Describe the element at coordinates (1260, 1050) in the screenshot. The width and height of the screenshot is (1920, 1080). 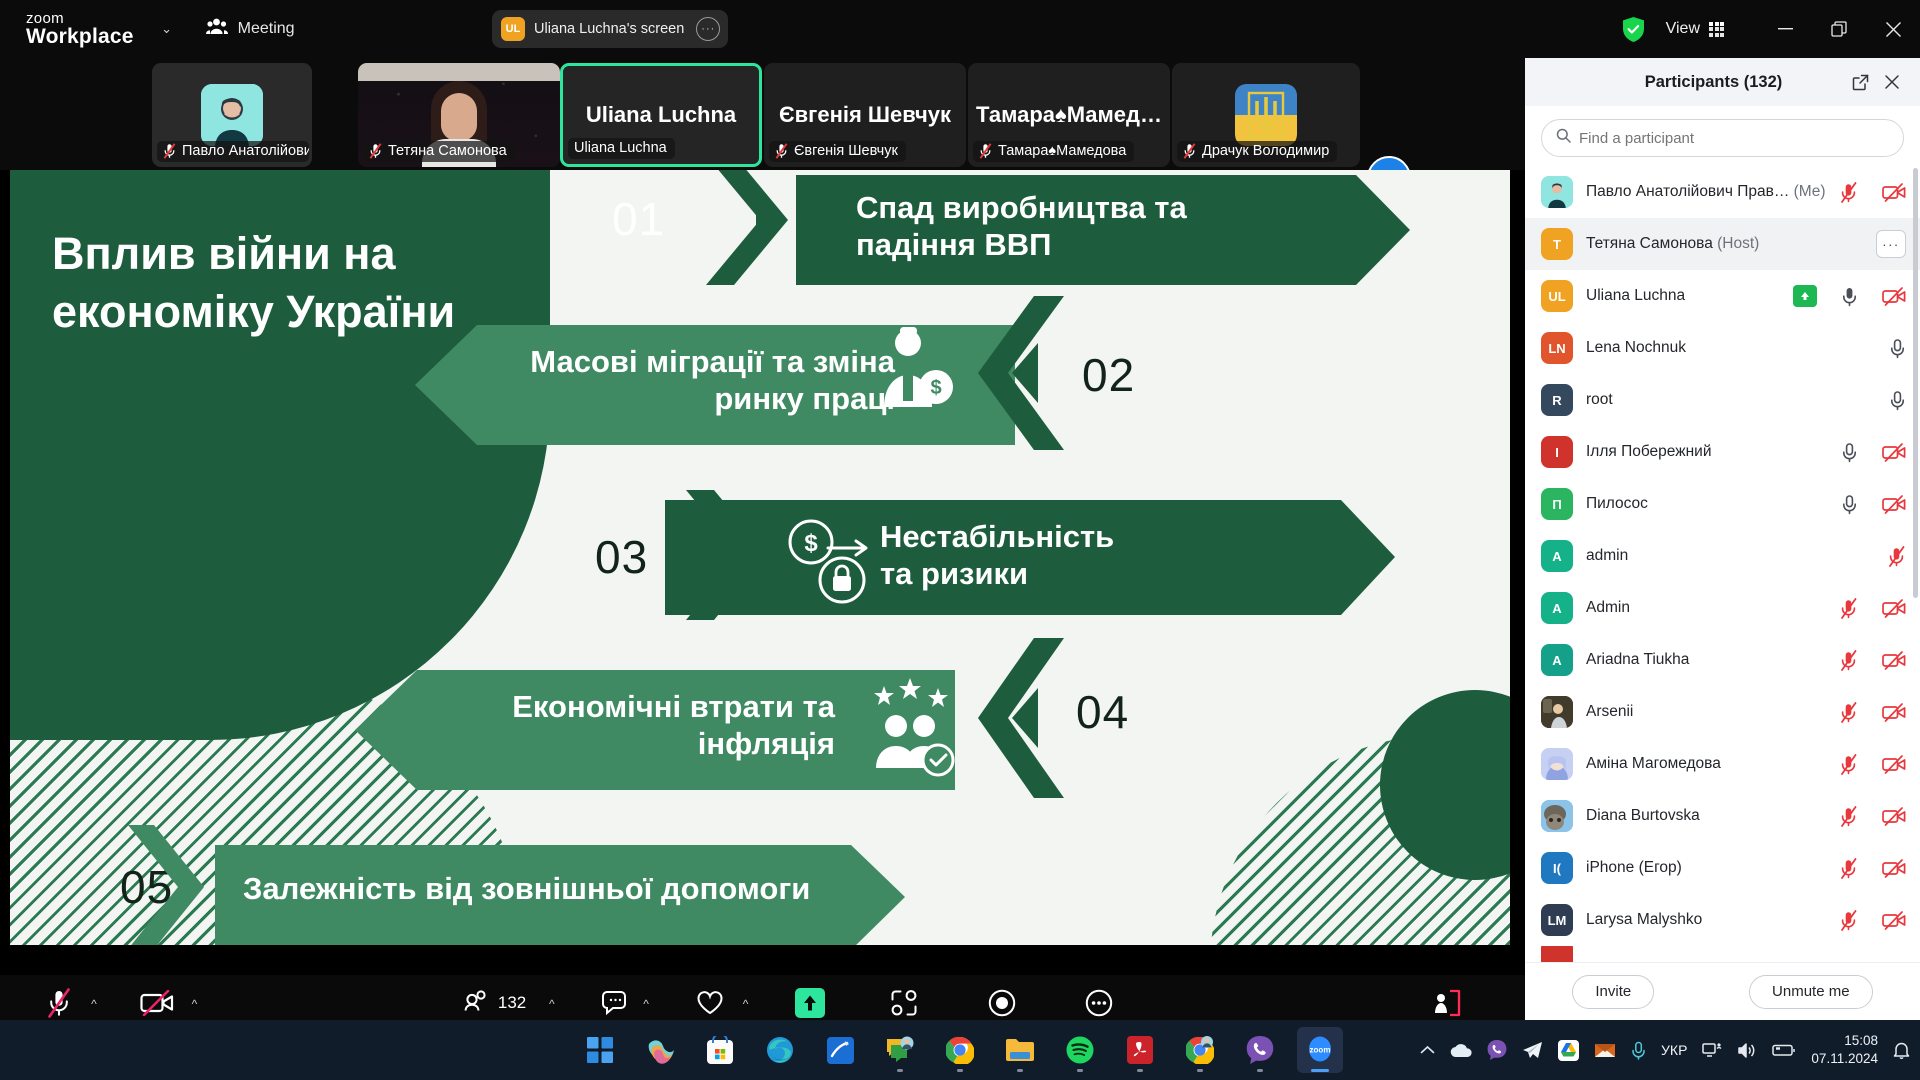
I see `viber-icon` at that location.